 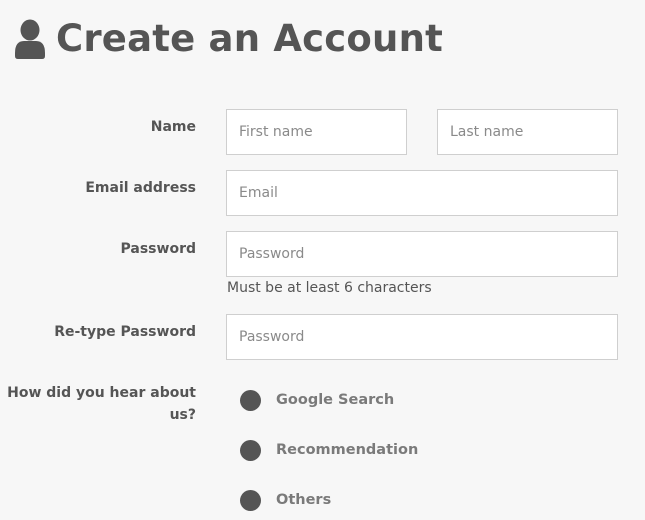 What do you see at coordinates (422, 193) in the screenshot?
I see `email-input` at bounding box center [422, 193].